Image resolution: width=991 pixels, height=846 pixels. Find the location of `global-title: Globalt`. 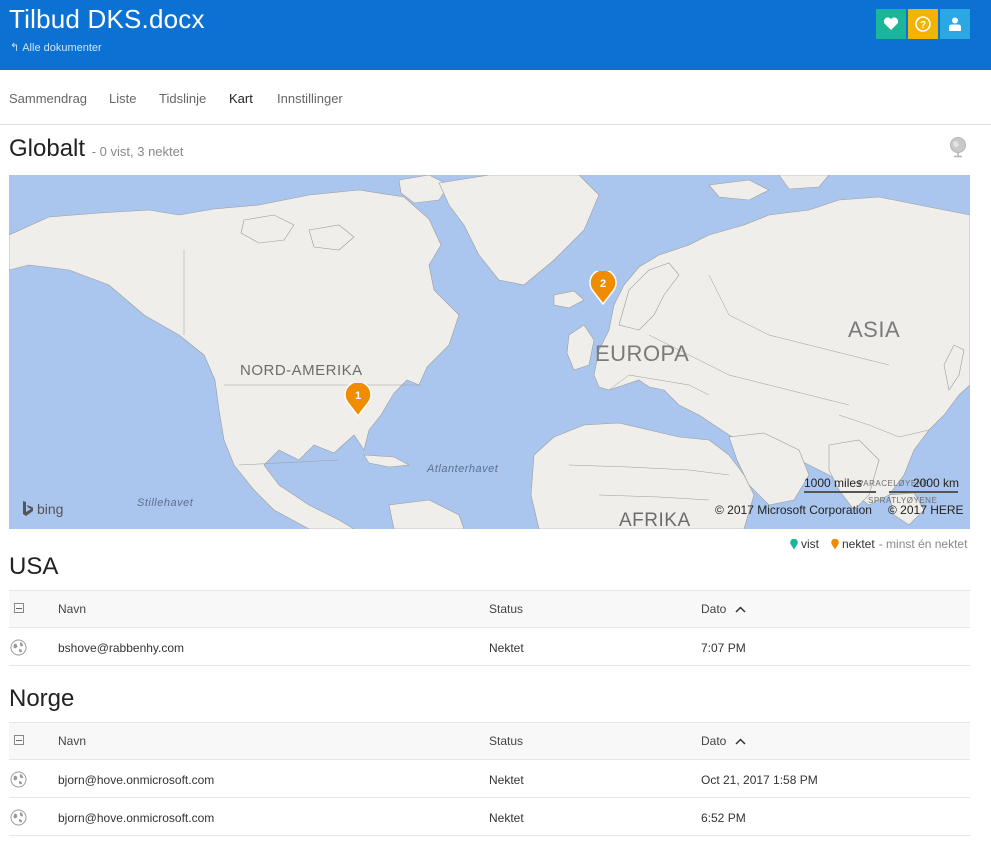

global-title: Globalt is located at coordinates (47, 148).